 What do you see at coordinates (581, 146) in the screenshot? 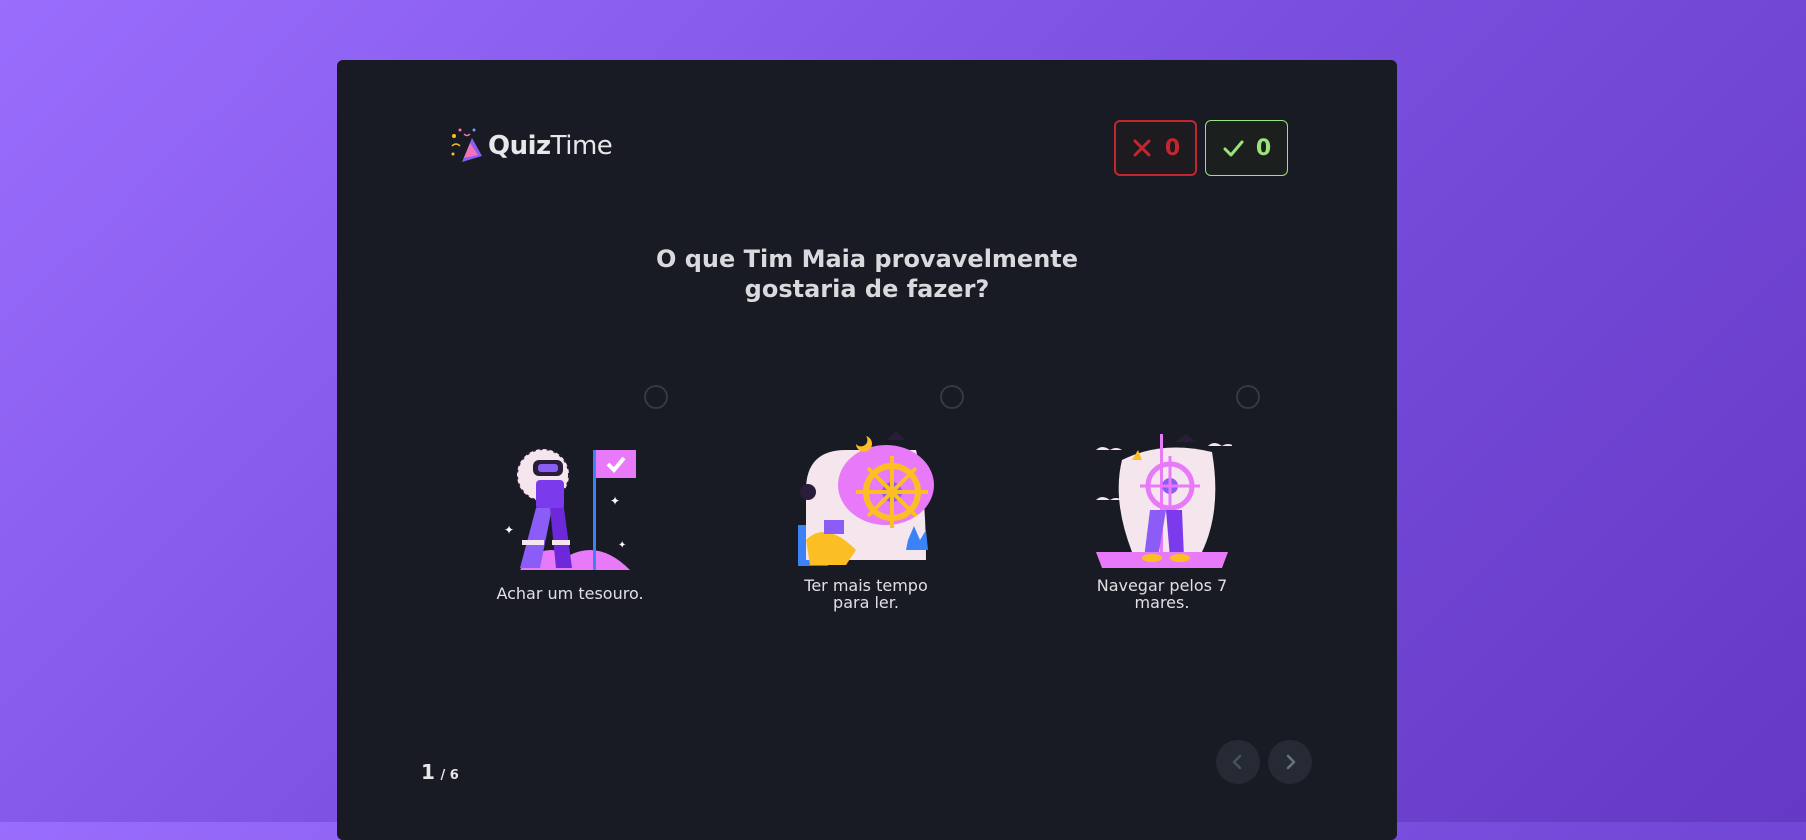
I see `logo-time: Time` at bounding box center [581, 146].